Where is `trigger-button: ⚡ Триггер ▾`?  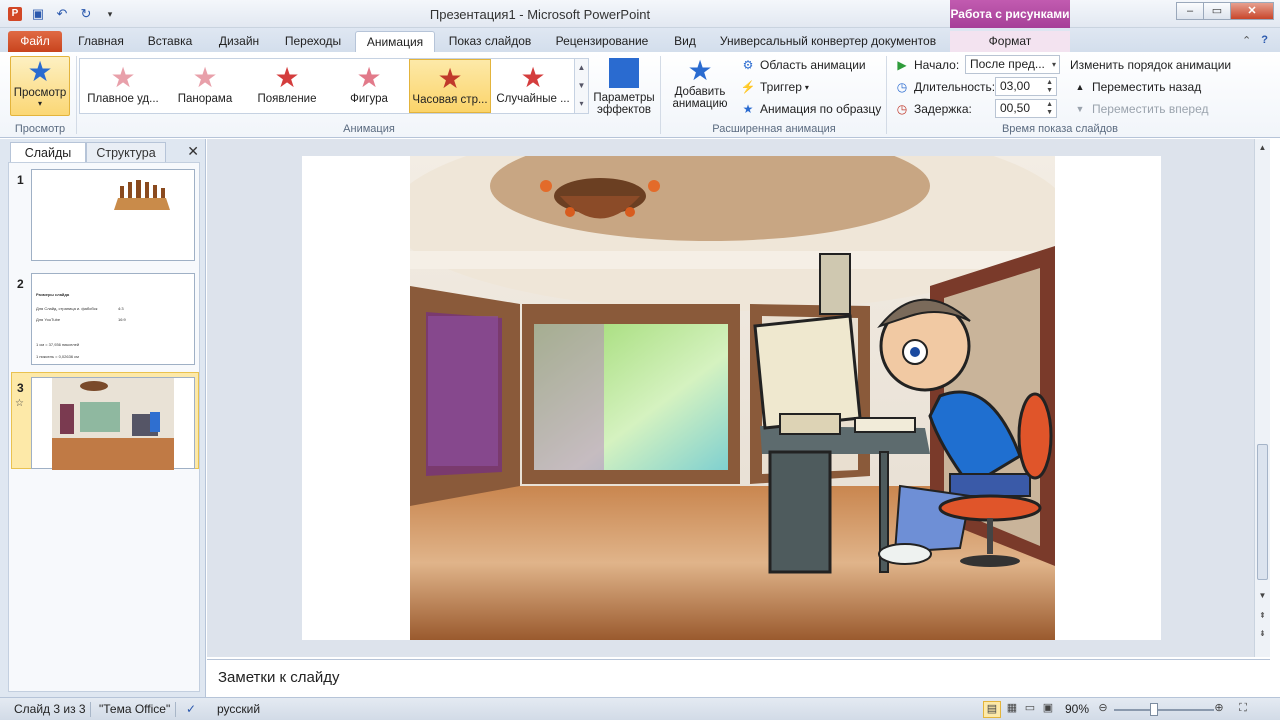 trigger-button: ⚡ Триггер ▾ is located at coordinates (774, 87).